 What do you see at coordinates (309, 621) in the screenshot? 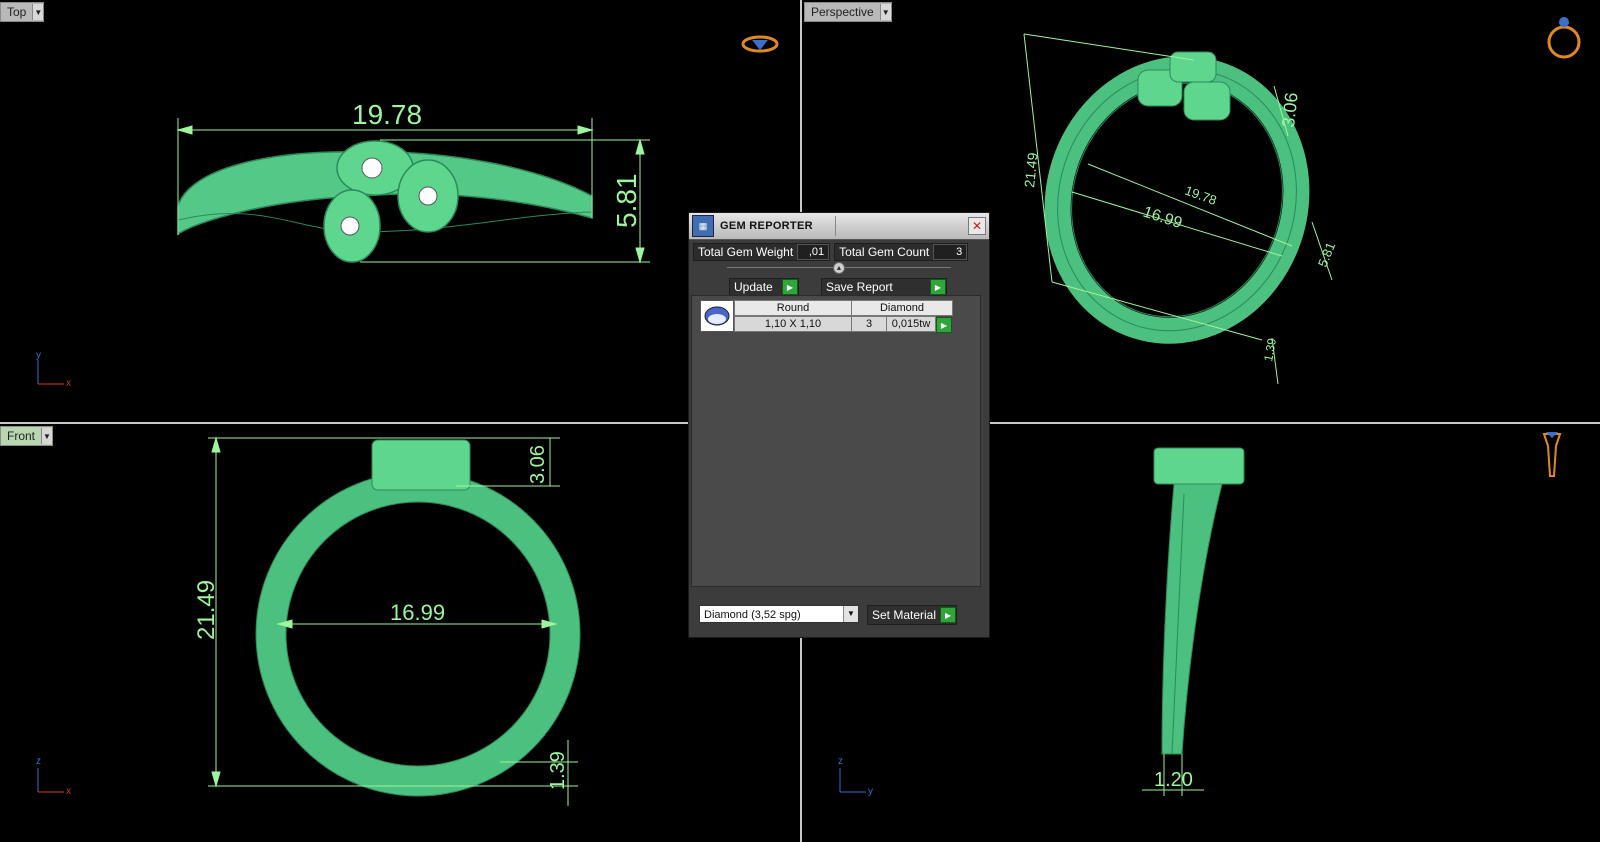
I see `front-view-model: 21.49 16.99 3.06 1.39` at bounding box center [309, 621].